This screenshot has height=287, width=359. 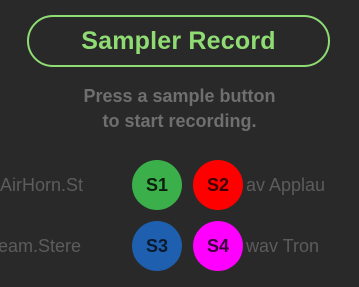 I want to click on sample-pad-s2: S2, so click(x=218, y=185).